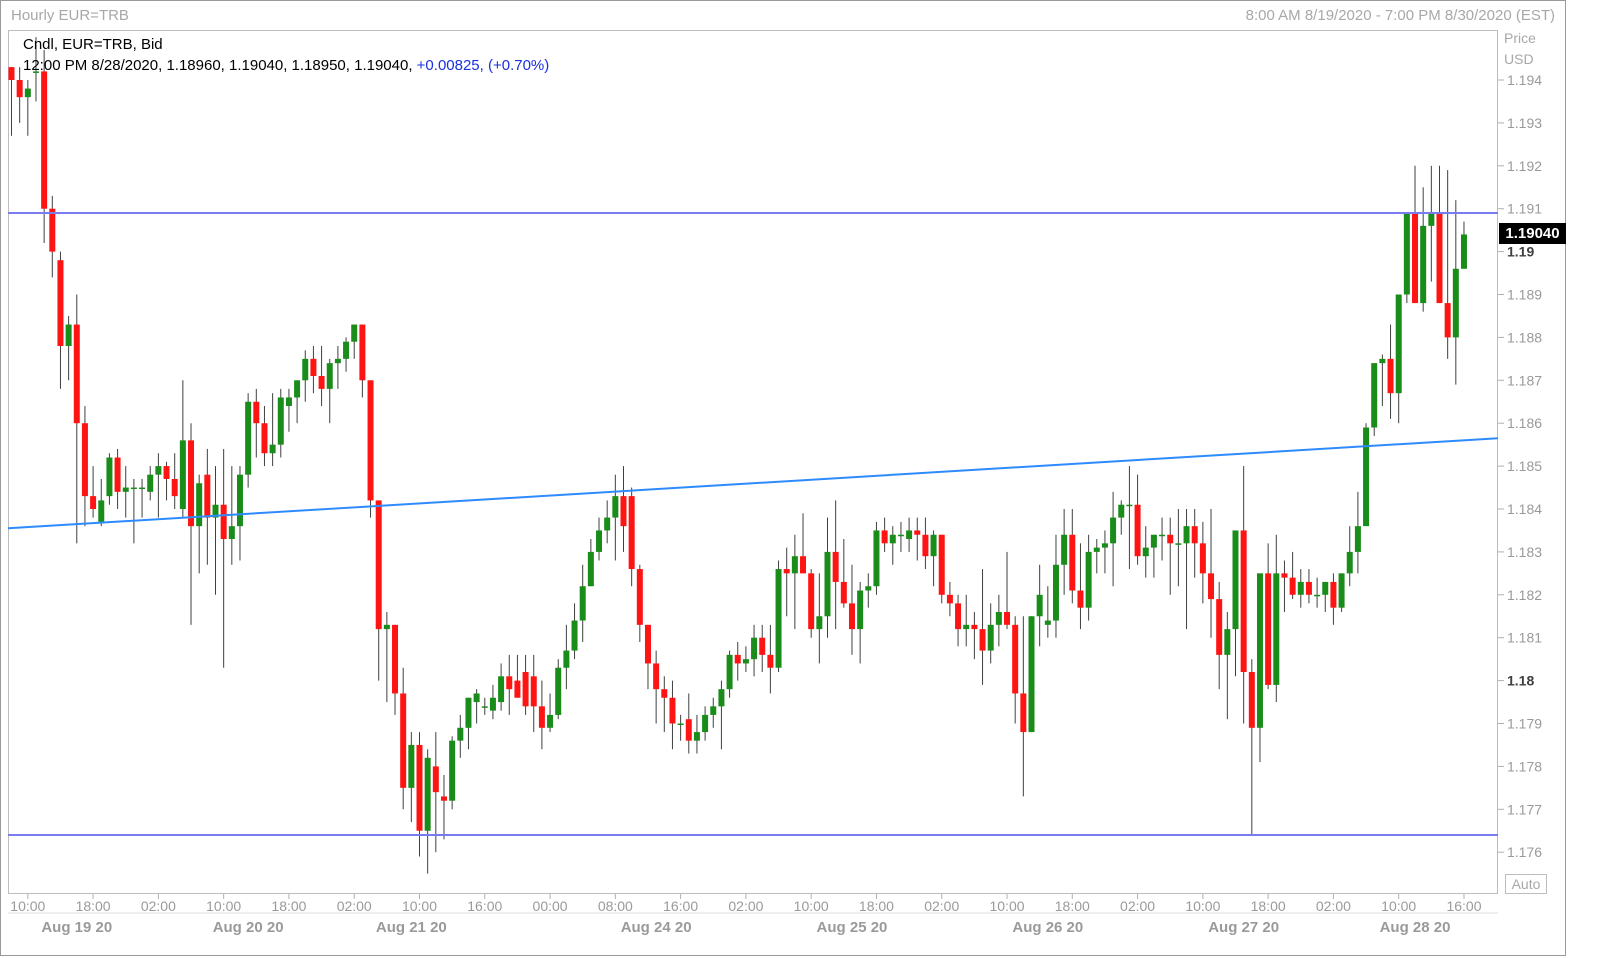 The image size is (1600, 958). Describe the element at coordinates (1524, 380) in the screenshot. I see `y-tick-label: 1.187` at that location.